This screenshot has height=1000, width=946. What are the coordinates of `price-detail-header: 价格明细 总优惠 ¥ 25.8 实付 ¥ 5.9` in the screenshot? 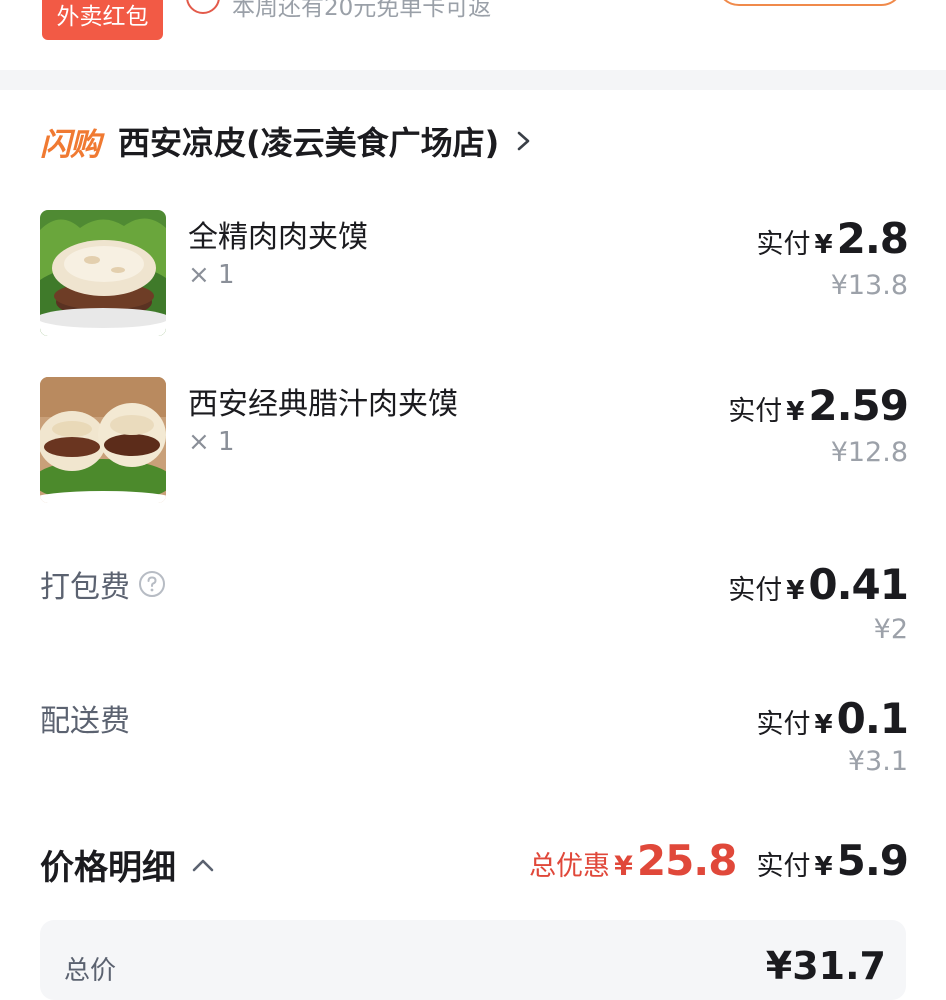 It's located at (474, 864).